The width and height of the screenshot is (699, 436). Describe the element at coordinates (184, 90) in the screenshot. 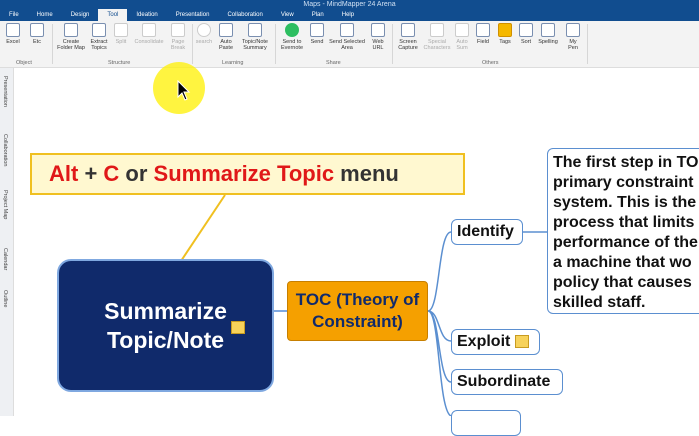

I see `mouse-cursor-icon` at that location.